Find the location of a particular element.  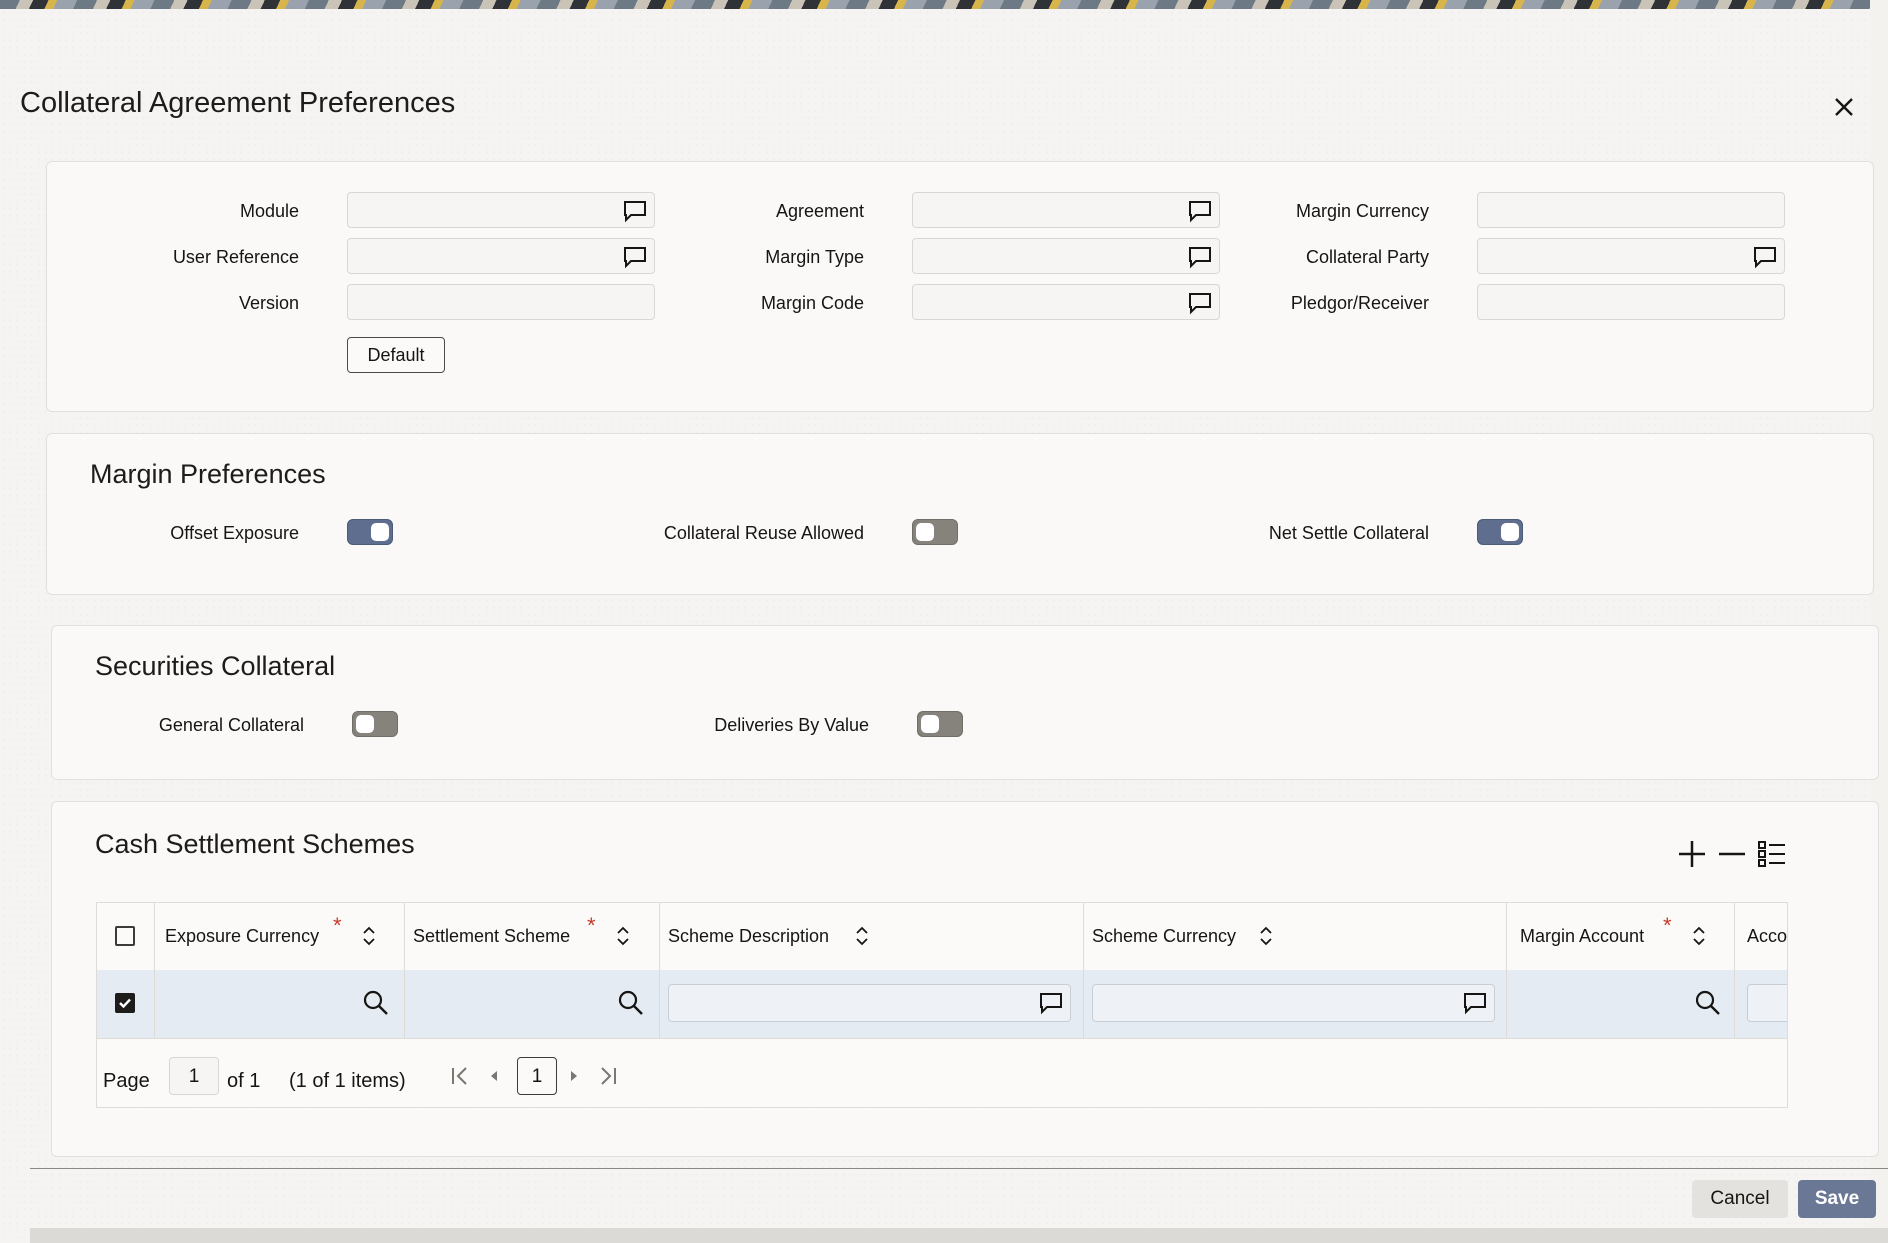

items-count-text: (1 of 1 items) is located at coordinates (347, 1081).